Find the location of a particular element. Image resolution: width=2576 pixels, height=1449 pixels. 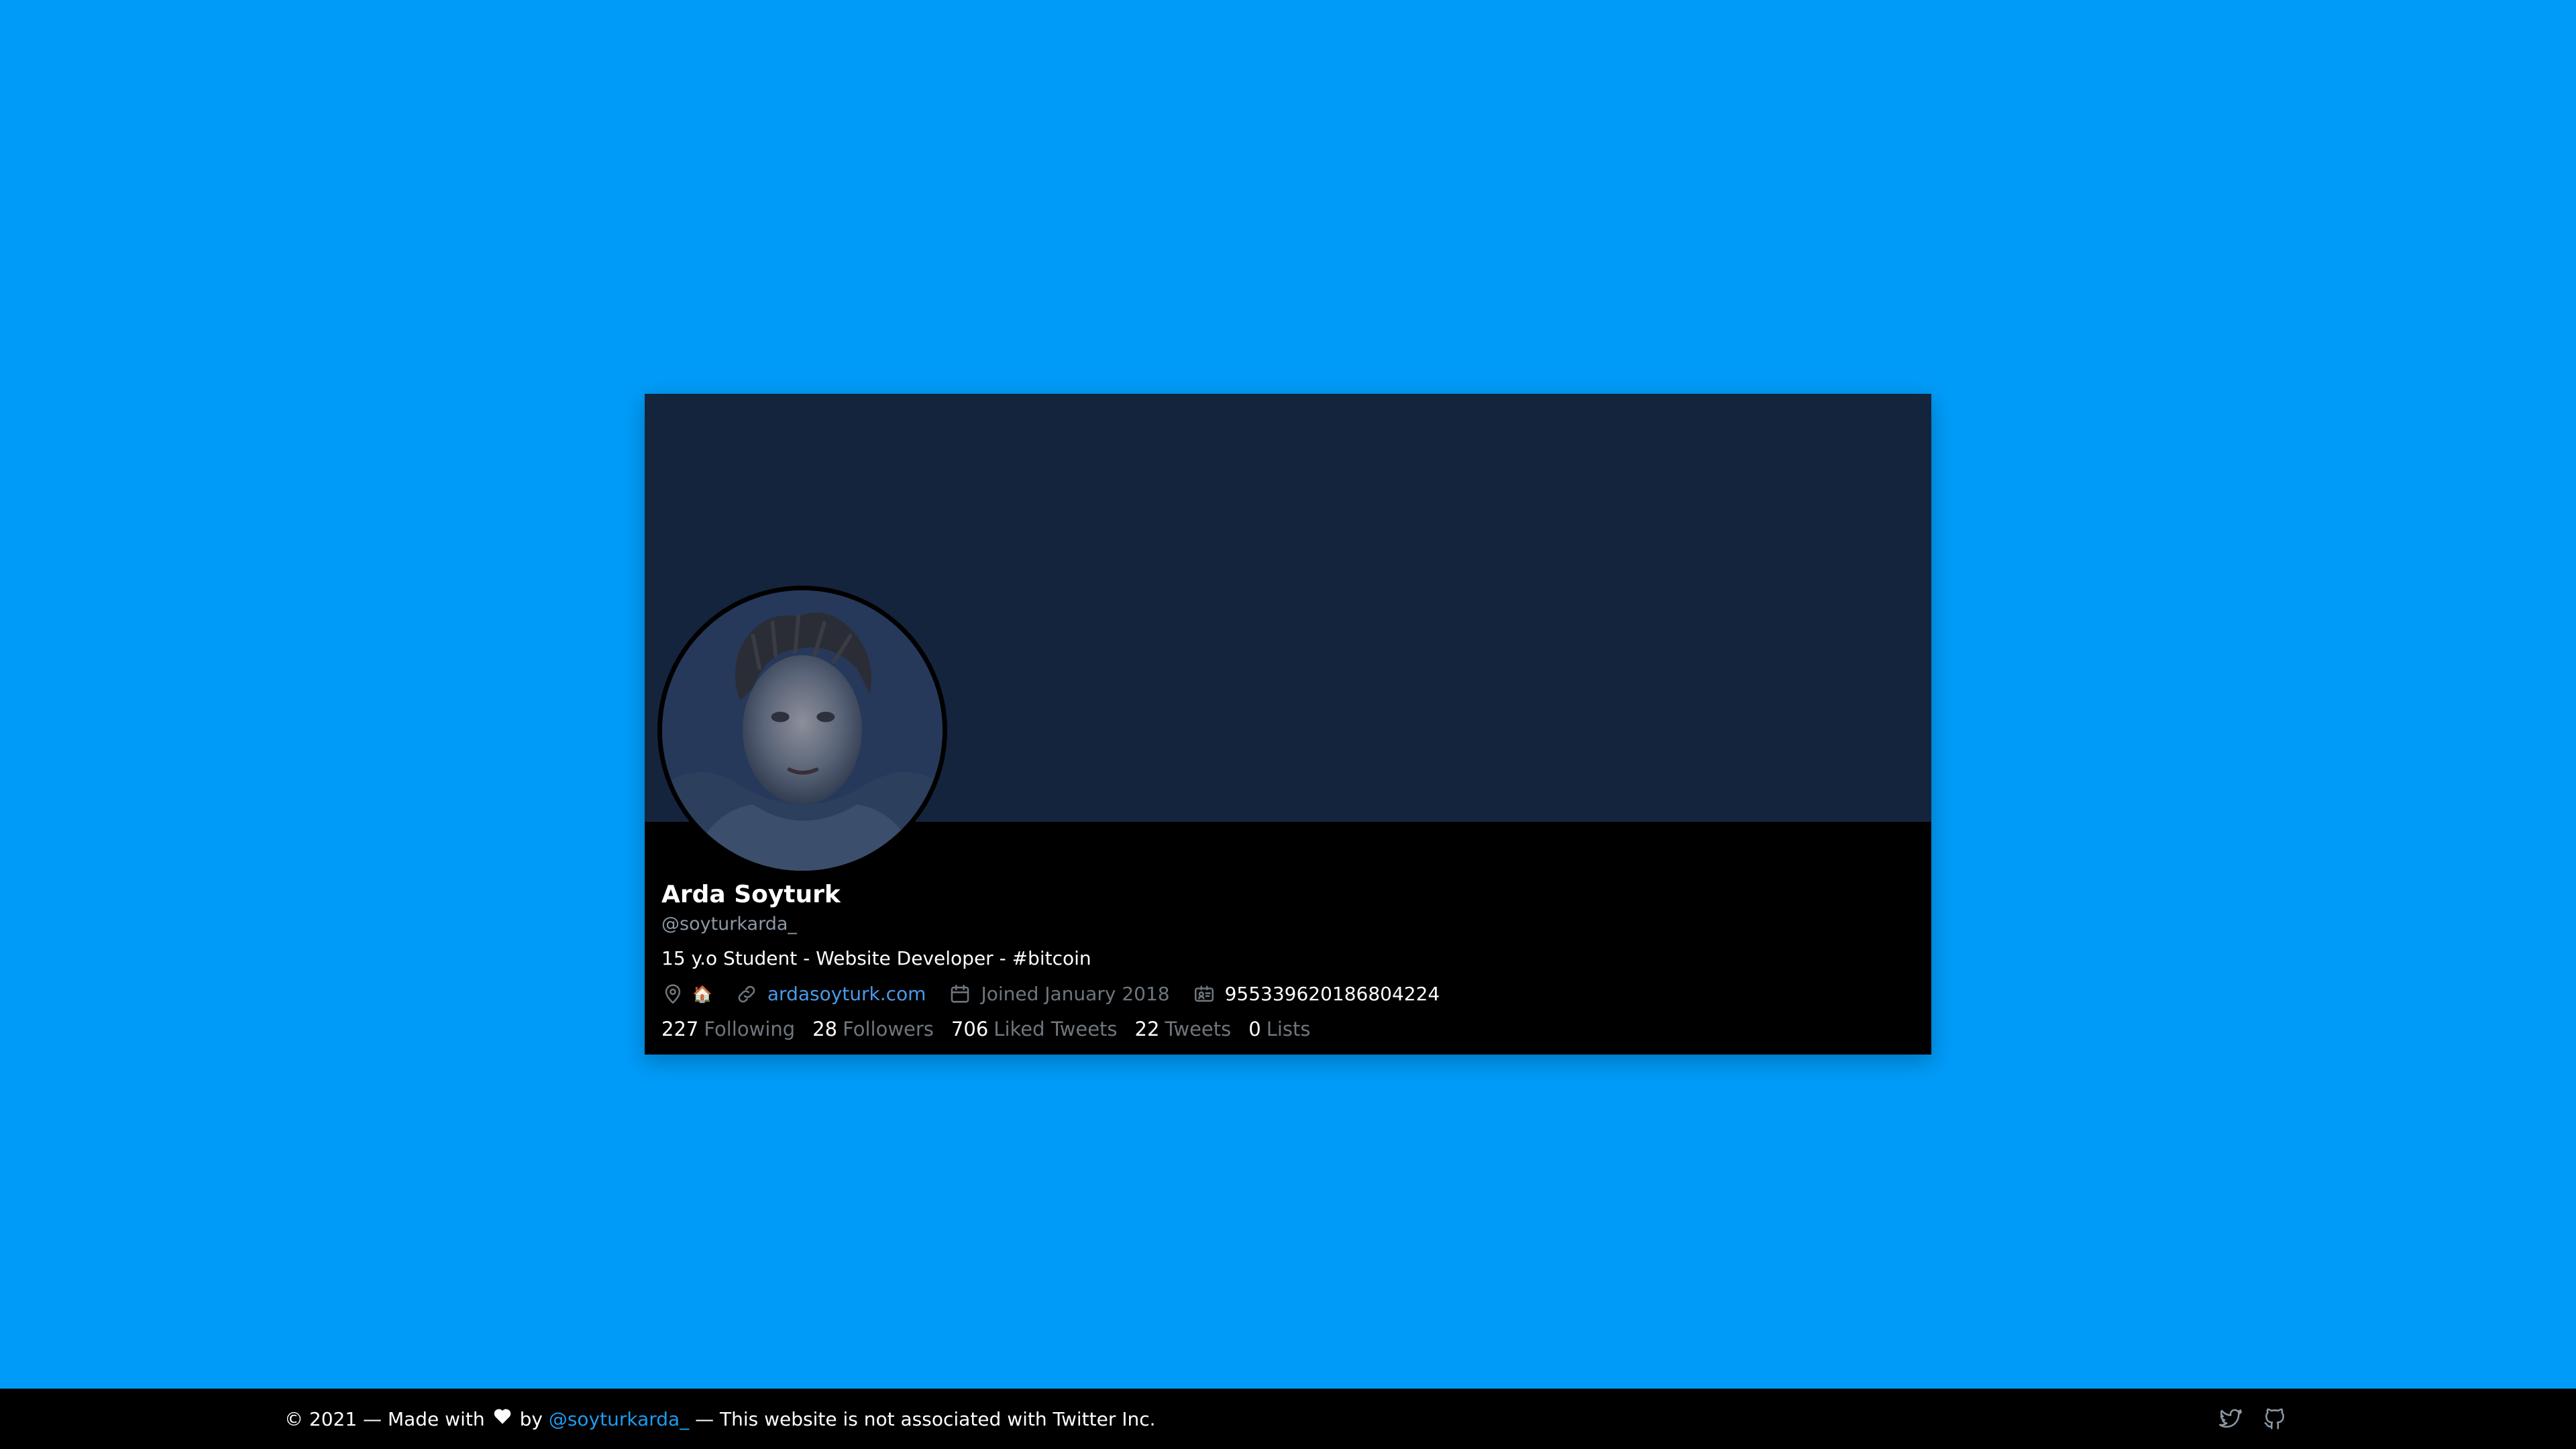

stat-label: Liked Tweets is located at coordinates (1056, 1029).